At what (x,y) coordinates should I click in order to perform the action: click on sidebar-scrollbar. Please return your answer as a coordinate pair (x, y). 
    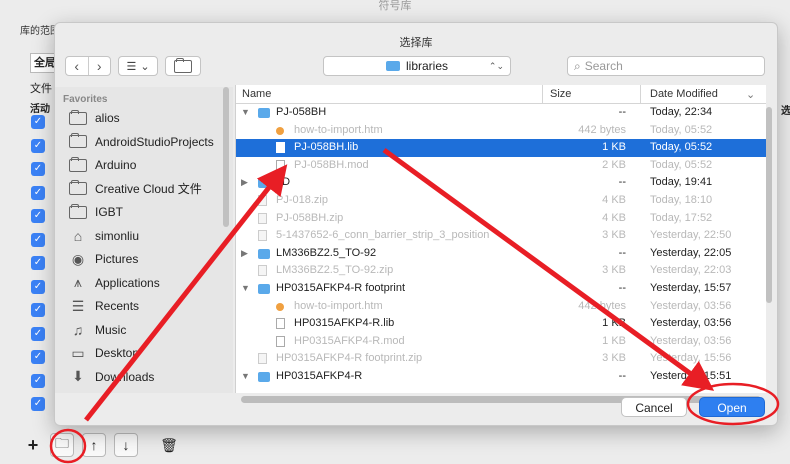
    Looking at the image, I should click on (226, 157).